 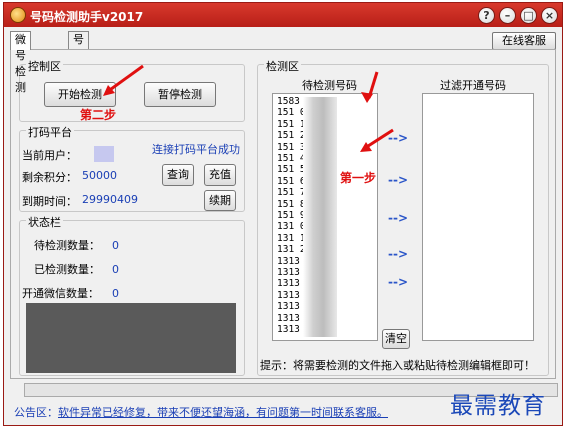 What do you see at coordinates (36, 412) in the screenshot?
I see `notice-label: 公告区：` at bounding box center [36, 412].